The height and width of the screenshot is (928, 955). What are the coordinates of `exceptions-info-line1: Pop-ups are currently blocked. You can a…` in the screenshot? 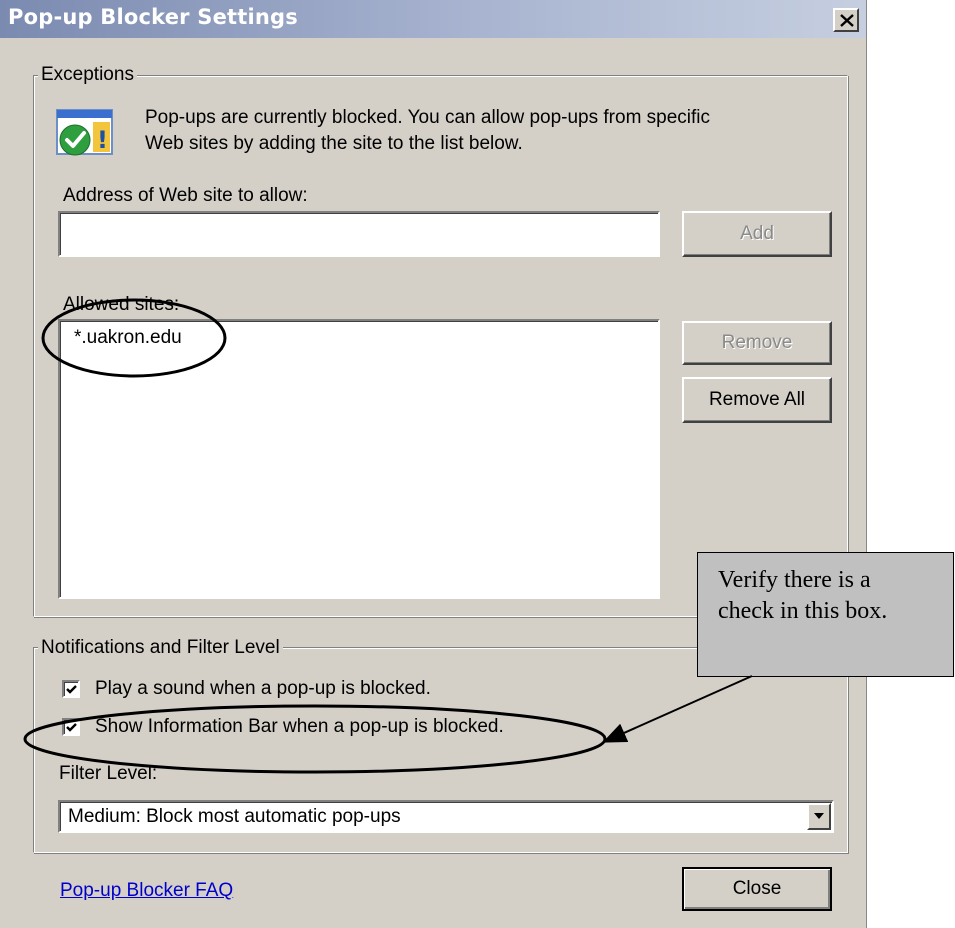 It's located at (428, 117).